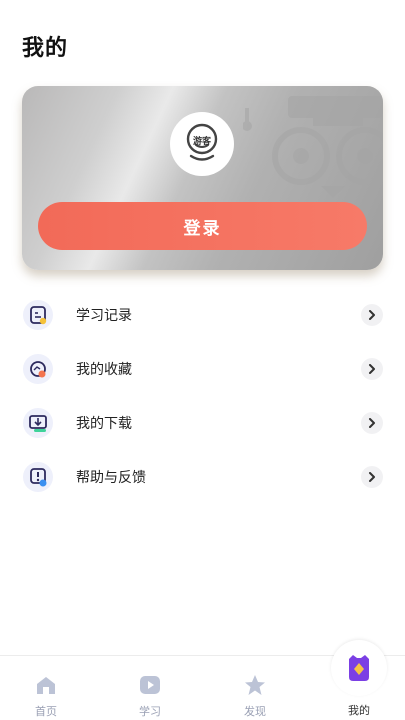  I want to click on page-title: 我的, so click(45, 48).